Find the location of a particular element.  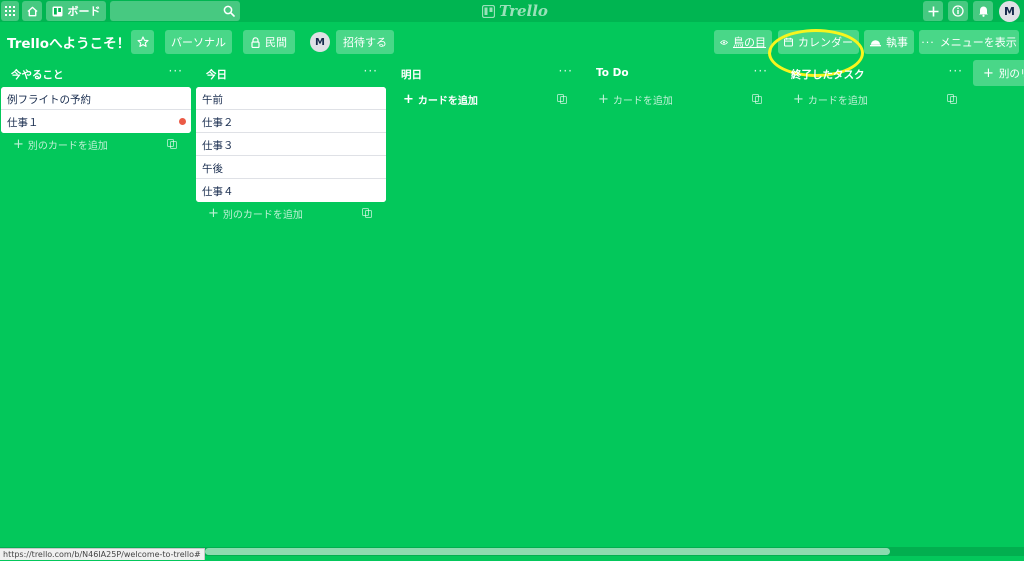

trello-logo-text: Trello is located at coordinates (523, 11).